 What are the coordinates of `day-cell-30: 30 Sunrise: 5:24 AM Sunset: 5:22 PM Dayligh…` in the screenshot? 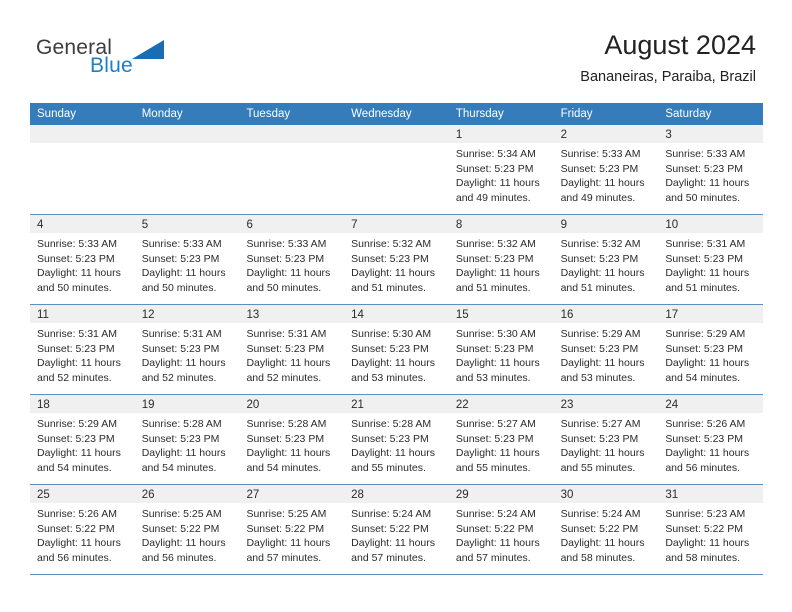 It's located at (606, 529).